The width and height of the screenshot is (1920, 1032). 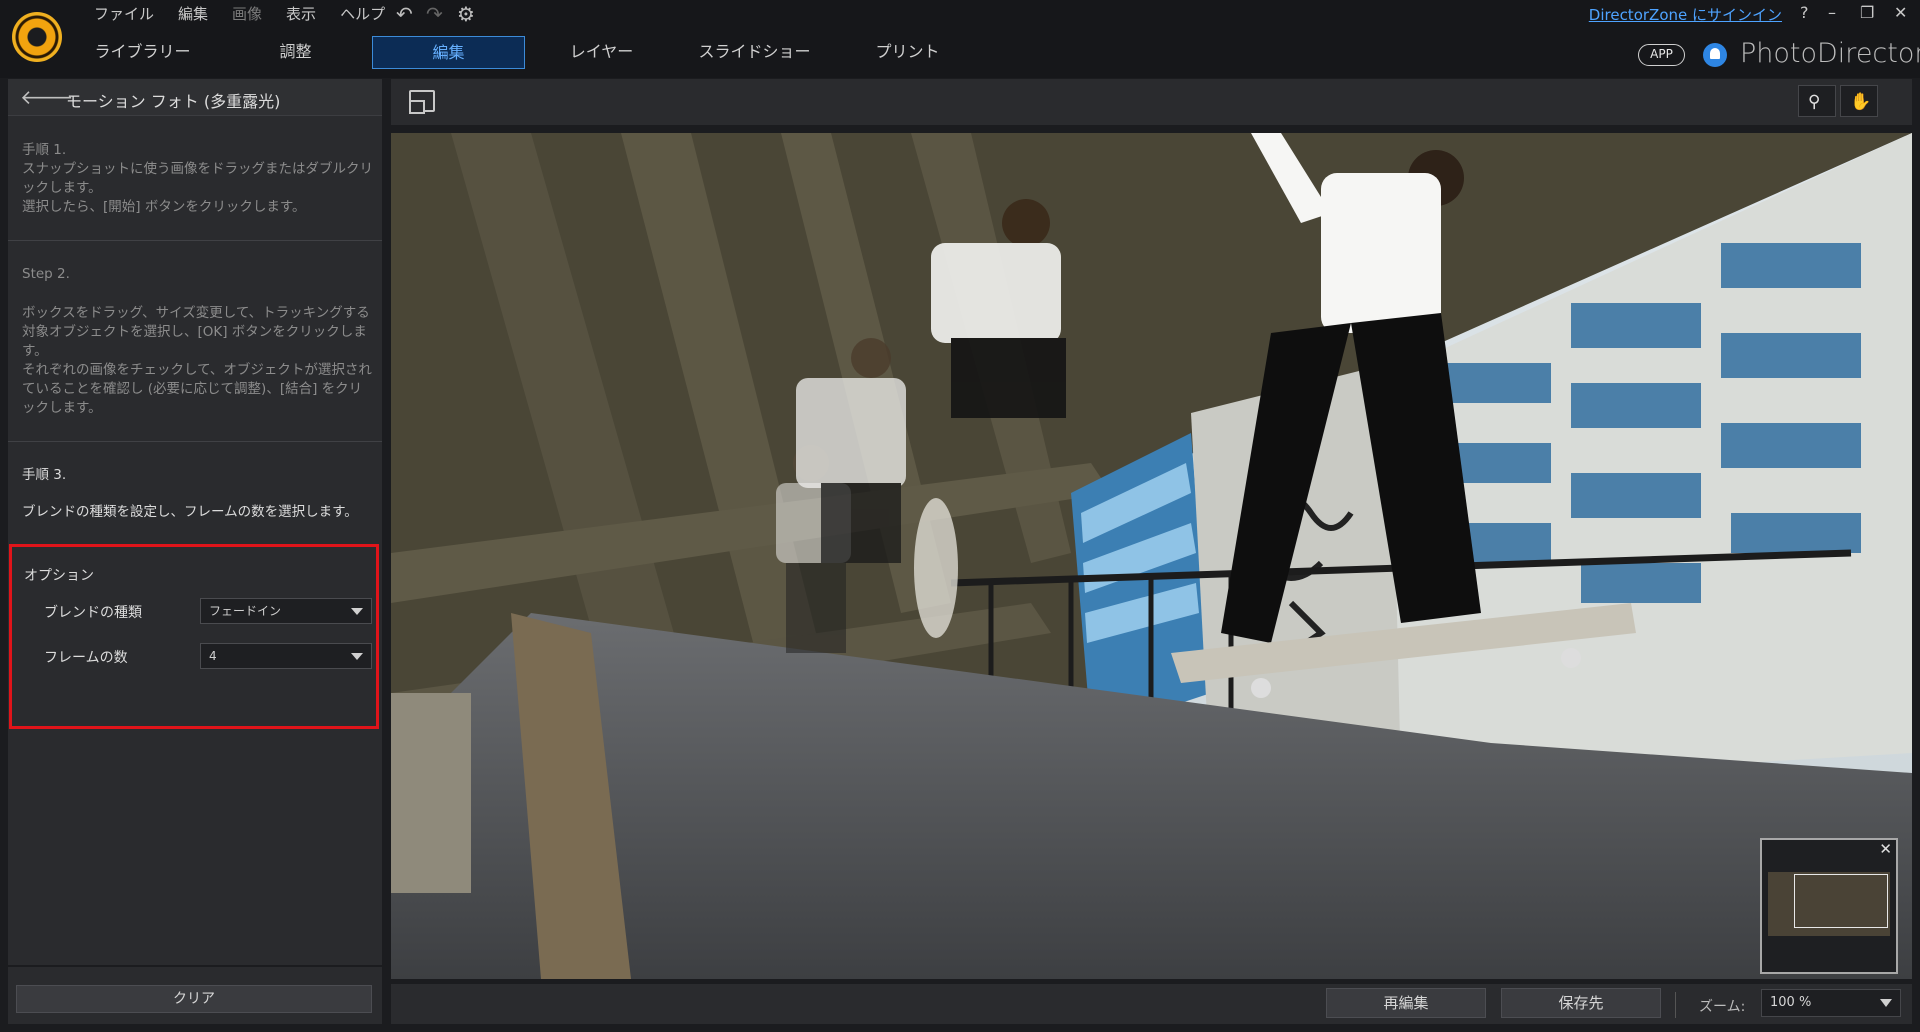 What do you see at coordinates (1867, 12) in the screenshot?
I see `maximize-icon: ❐` at bounding box center [1867, 12].